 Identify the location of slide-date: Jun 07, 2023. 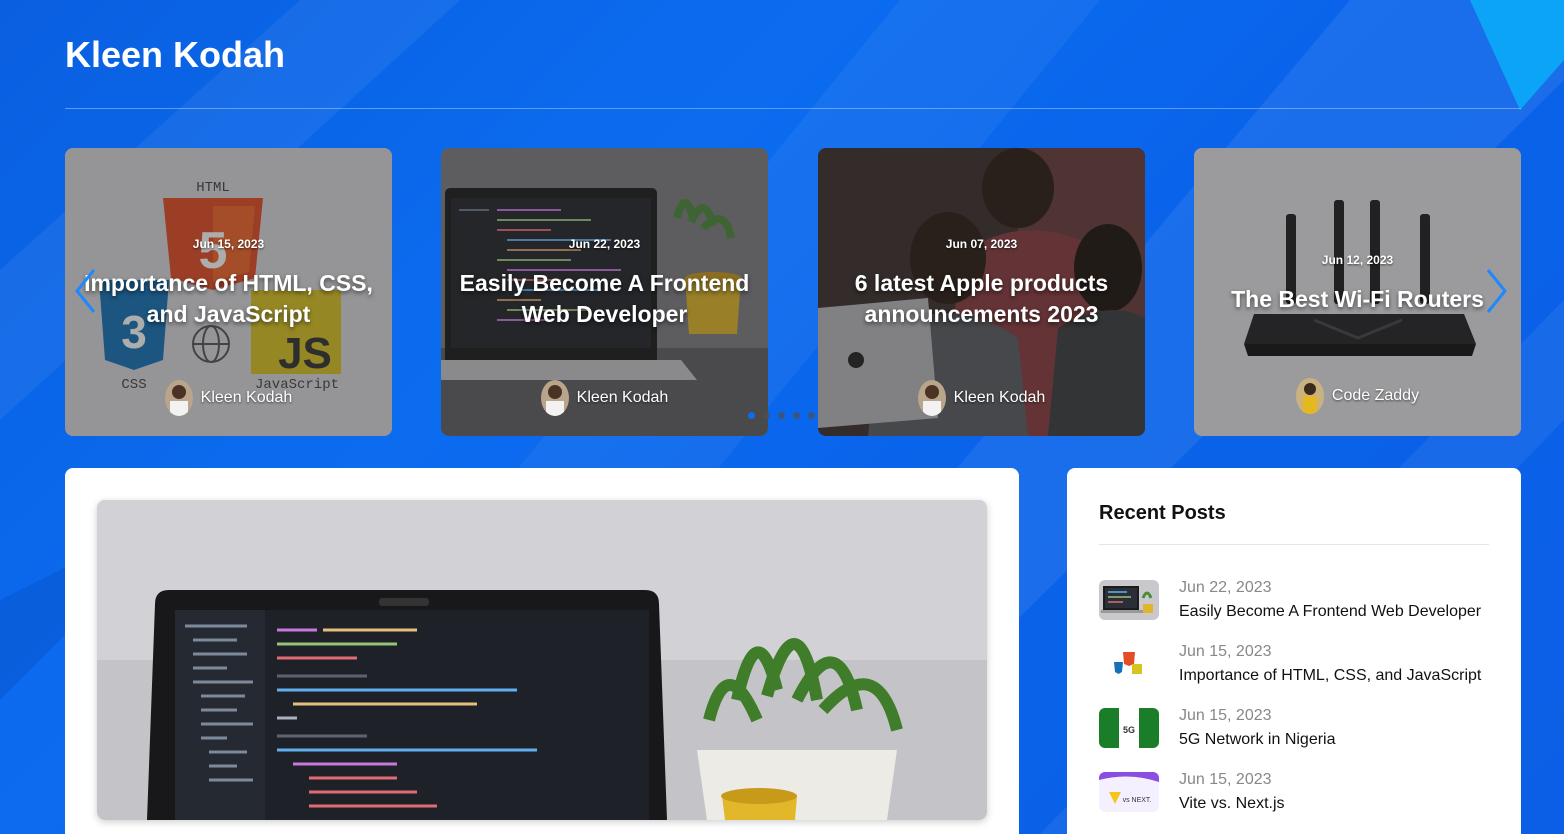
(981, 244).